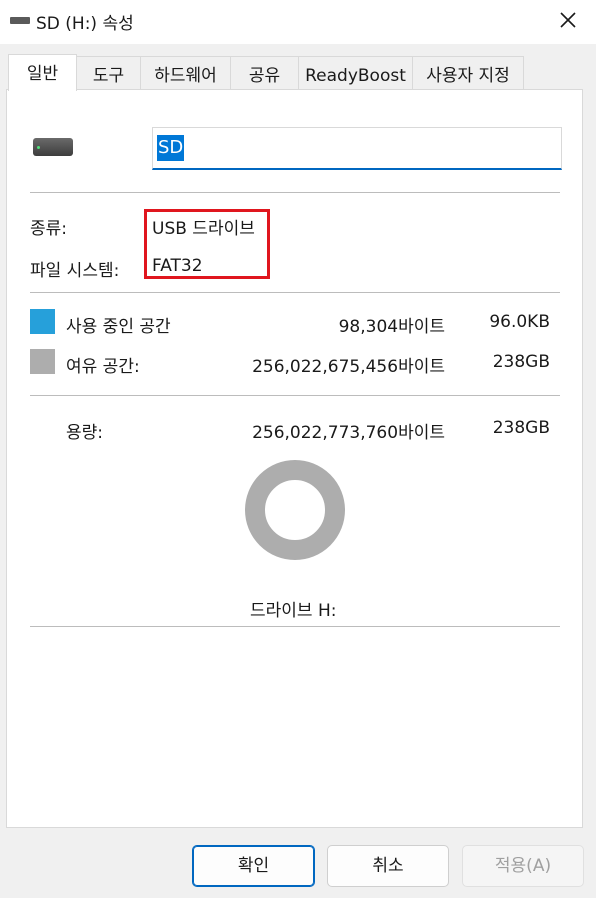 The height and width of the screenshot is (898, 596). I want to click on used-space-label: 사용 중인 공간, so click(118, 327).